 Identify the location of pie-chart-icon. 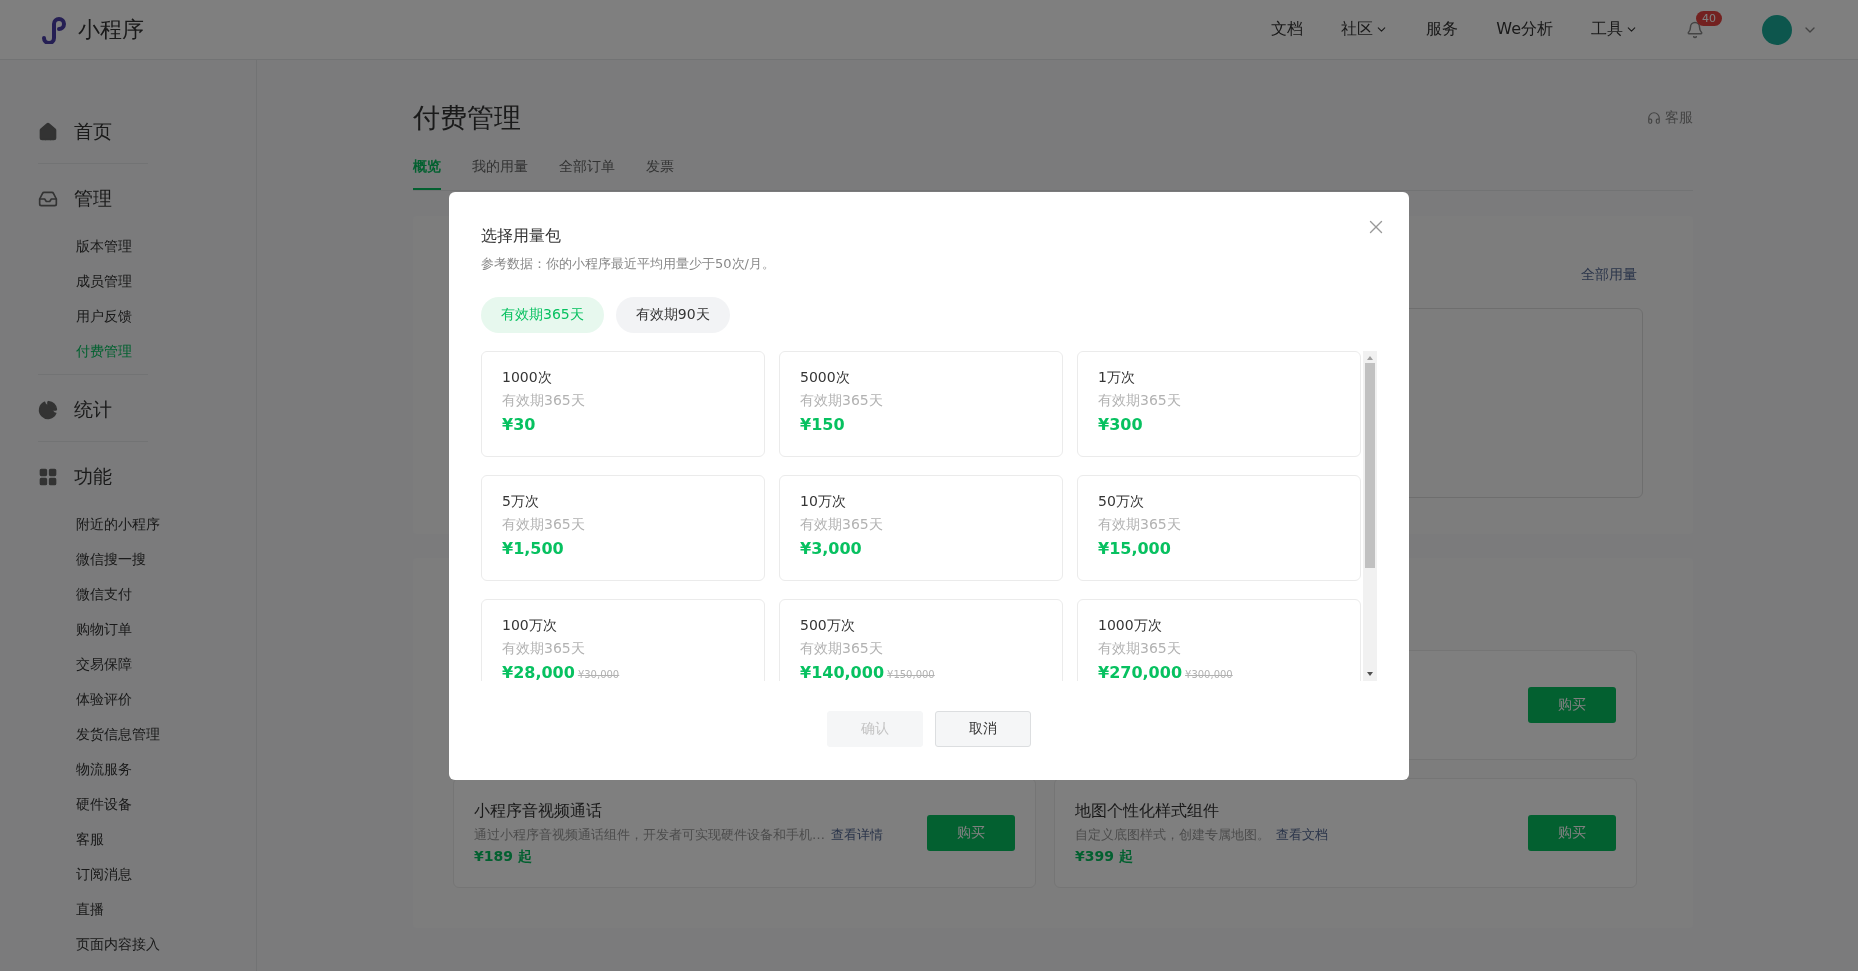
(48, 410).